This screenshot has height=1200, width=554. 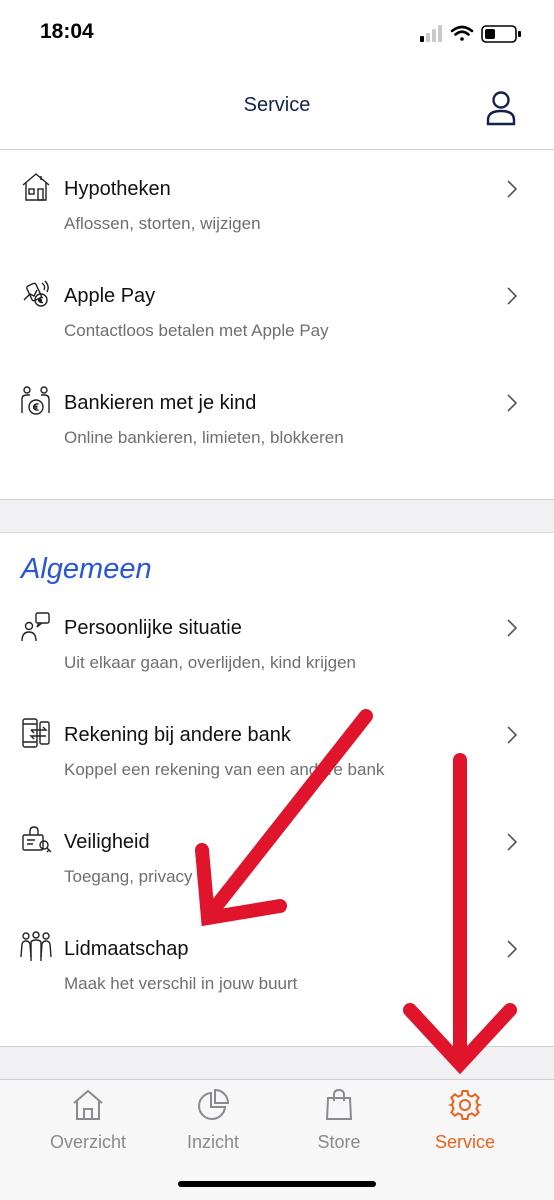 I want to click on tab-label: Service, so click(x=465, y=1142).